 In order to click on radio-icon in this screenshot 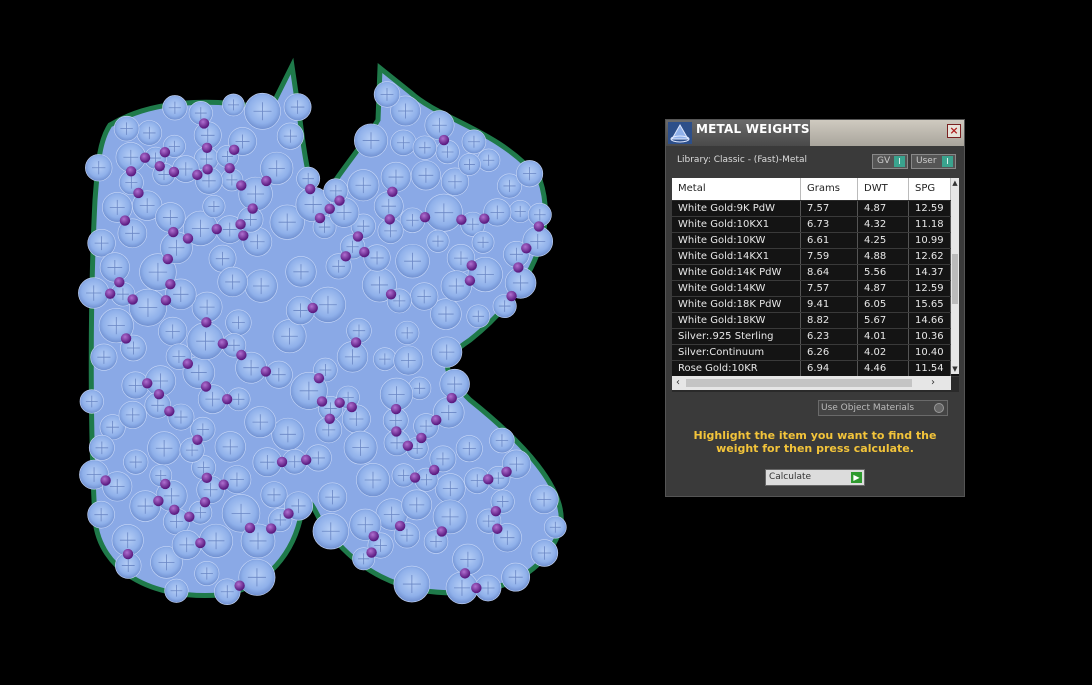, I will do `click(939, 408)`.